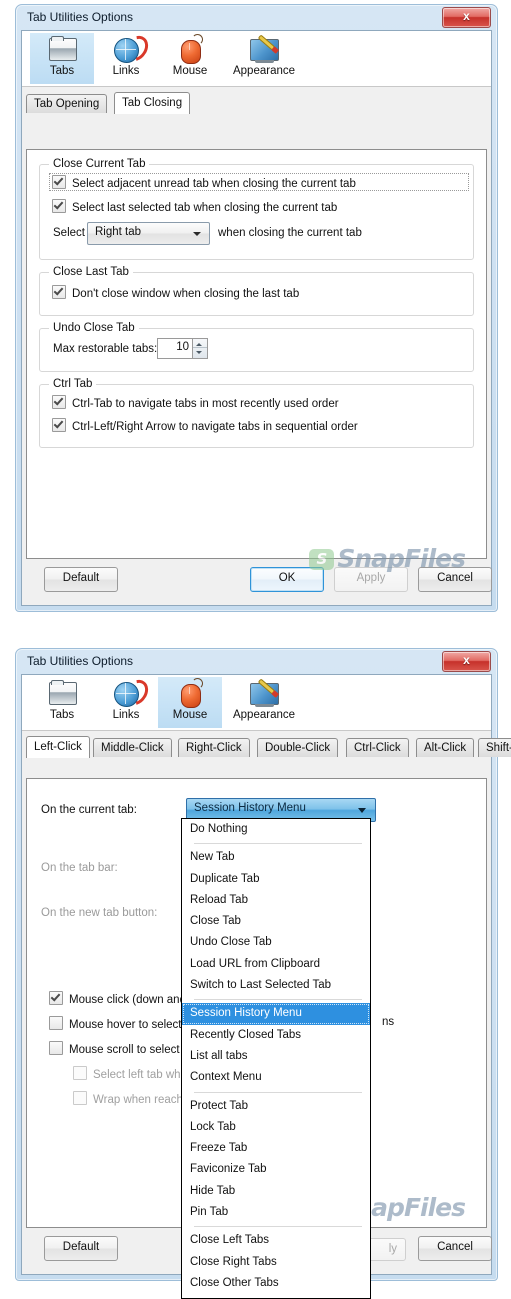 The image size is (511, 1299). What do you see at coordinates (256, 661) in the screenshot?
I see `title-bar: Tab Utilities Options x` at bounding box center [256, 661].